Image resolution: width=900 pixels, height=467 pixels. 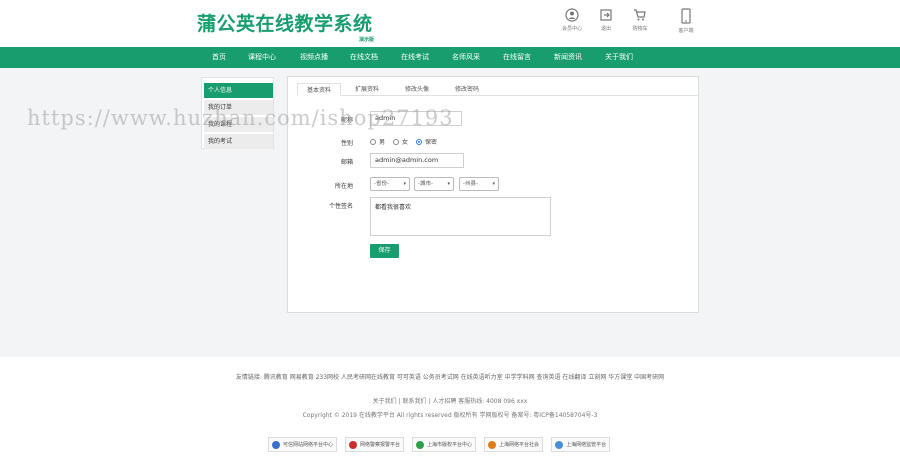 I want to click on member-center-link: 会员中心, so click(x=572, y=21).